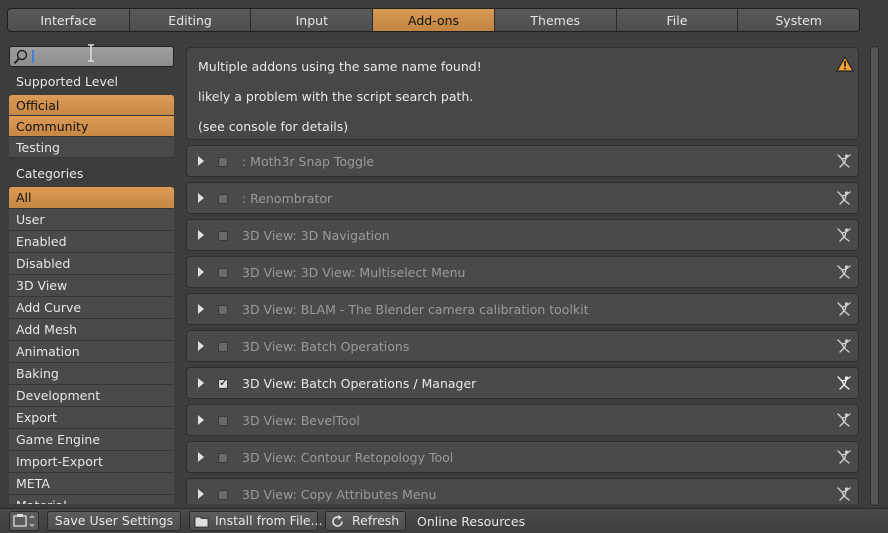 Image resolution: width=888 pixels, height=533 pixels. I want to click on category-baking: Baking, so click(91, 374).